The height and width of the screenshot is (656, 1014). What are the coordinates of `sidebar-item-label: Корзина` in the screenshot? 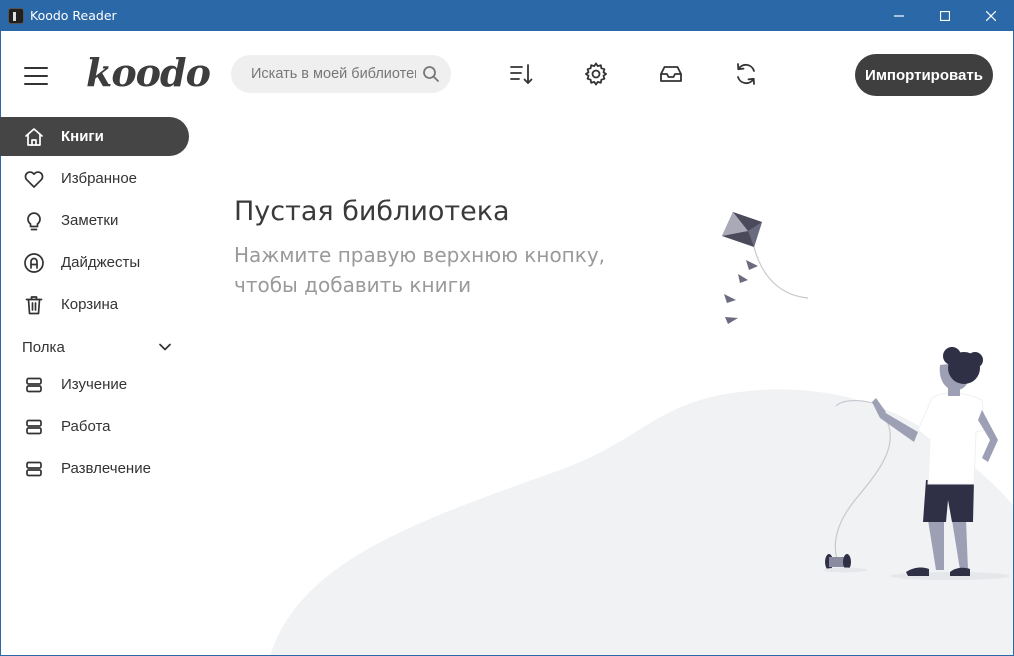 It's located at (90, 304).